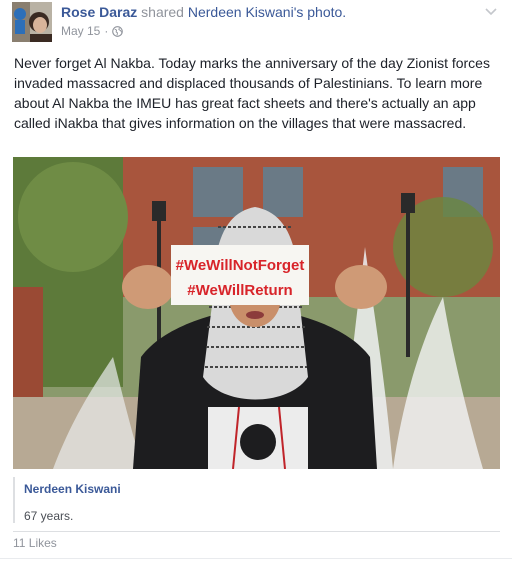  What do you see at coordinates (256, 500) in the screenshot?
I see `original-post-attribution: Nerdeen Kiswani 67 years.` at bounding box center [256, 500].